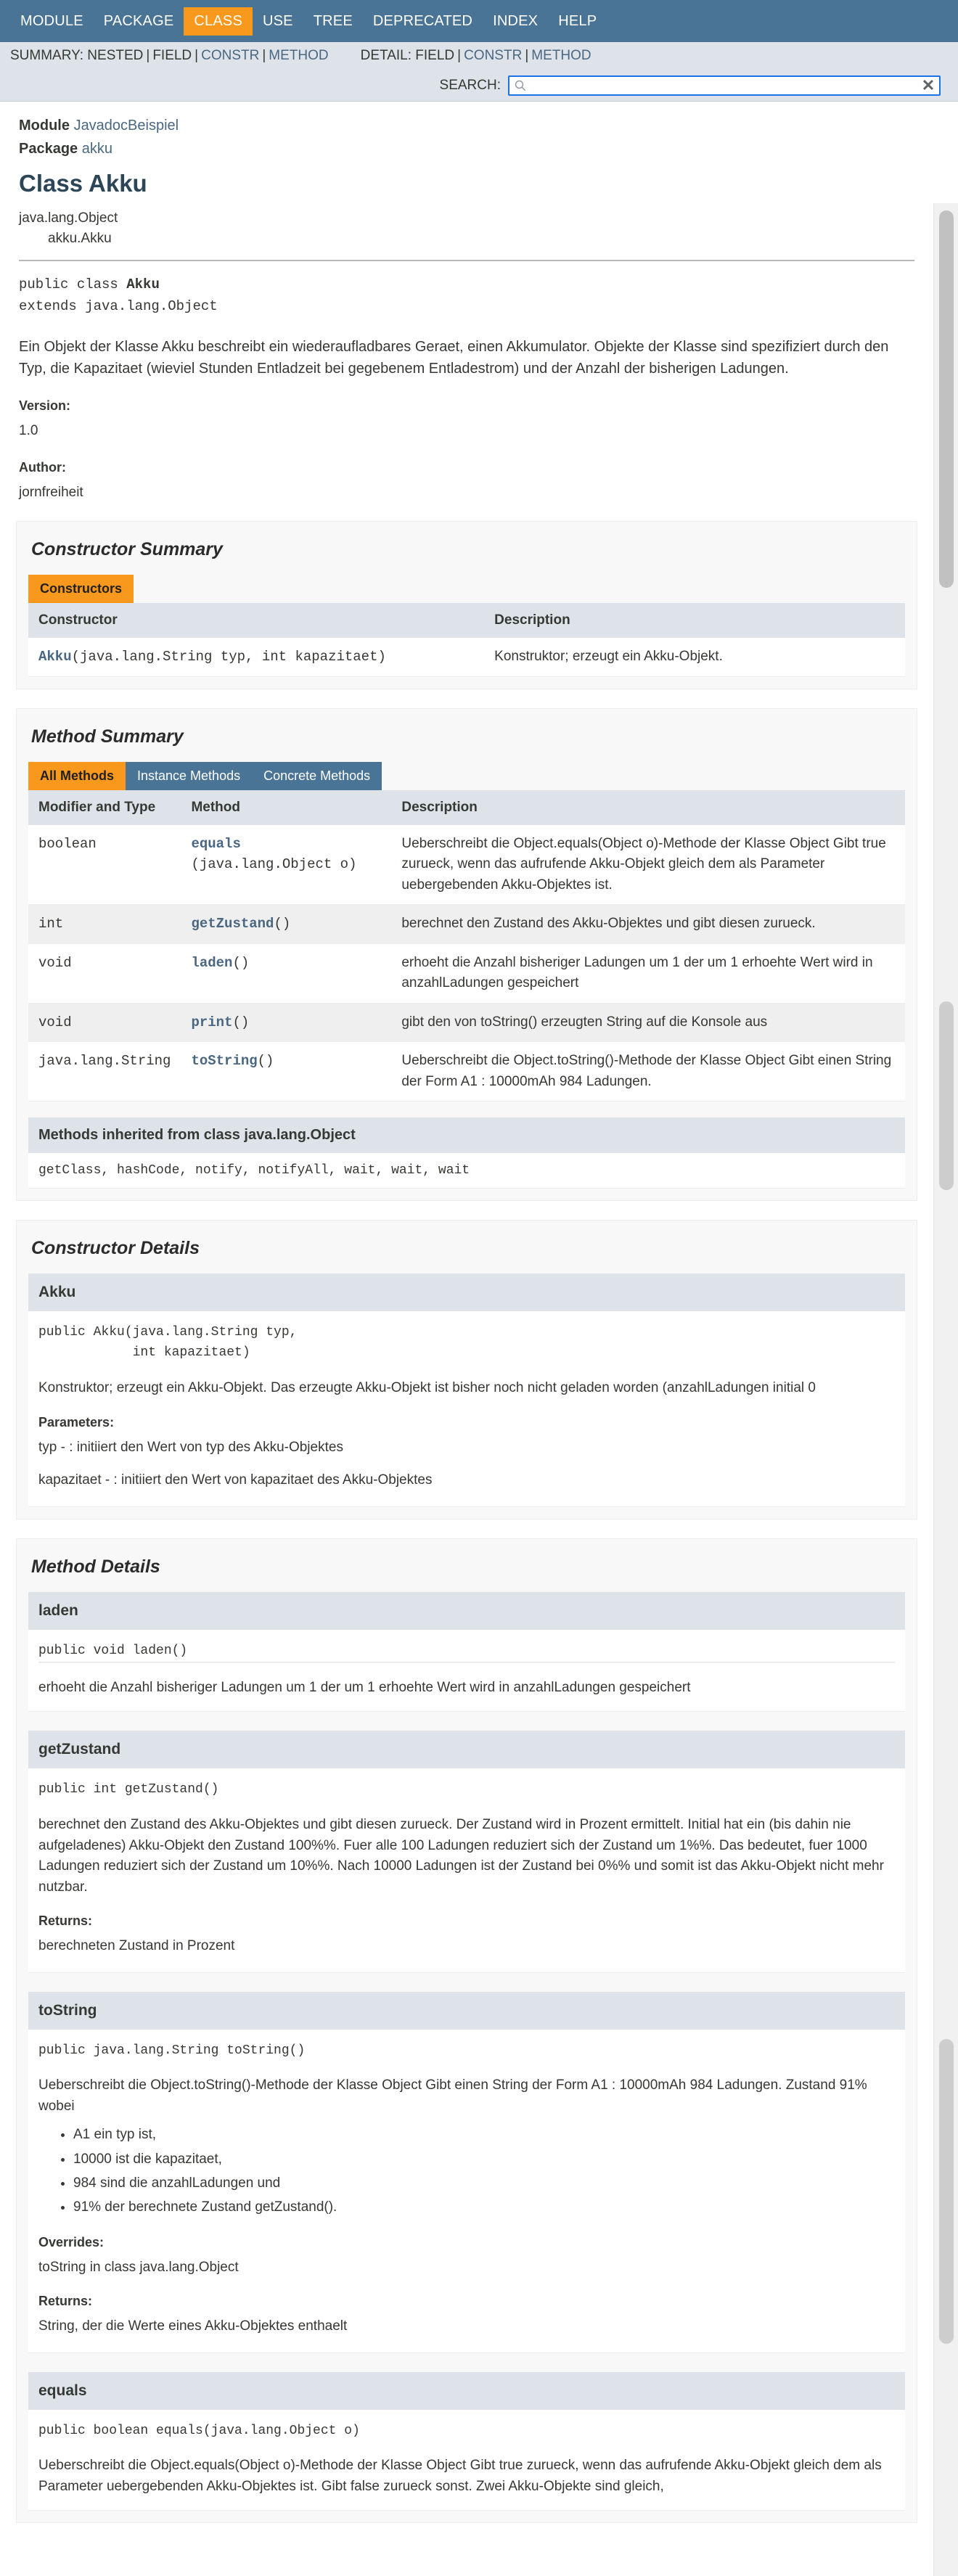  I want to click on module-link: JavadocBeispiel, so click(126, 126).